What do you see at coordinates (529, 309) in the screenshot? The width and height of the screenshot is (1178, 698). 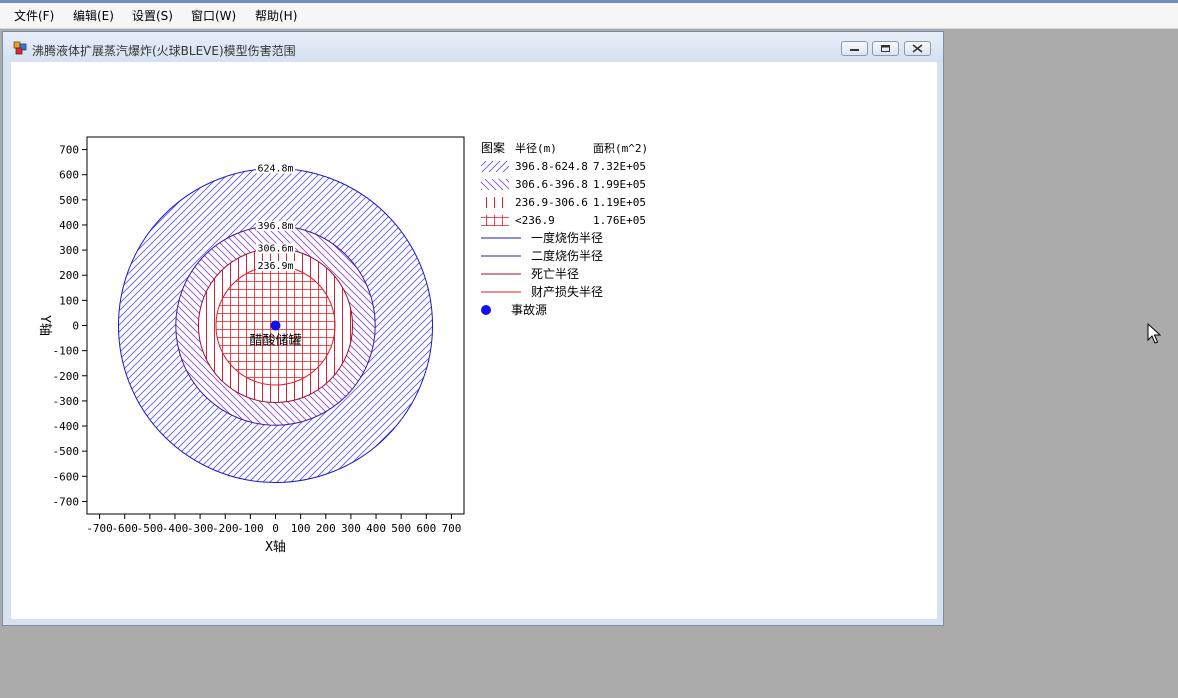 I see `legend-source-label: 事故源` at bounding box center [529, 309].